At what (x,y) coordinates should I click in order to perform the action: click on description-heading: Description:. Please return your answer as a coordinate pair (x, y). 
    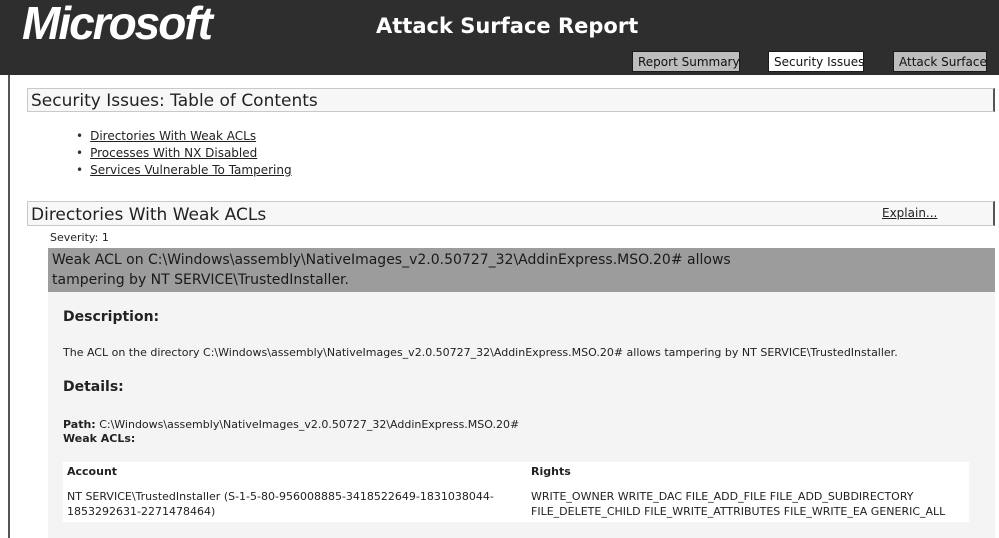
    Looking at the image, I should click on (111, 317).